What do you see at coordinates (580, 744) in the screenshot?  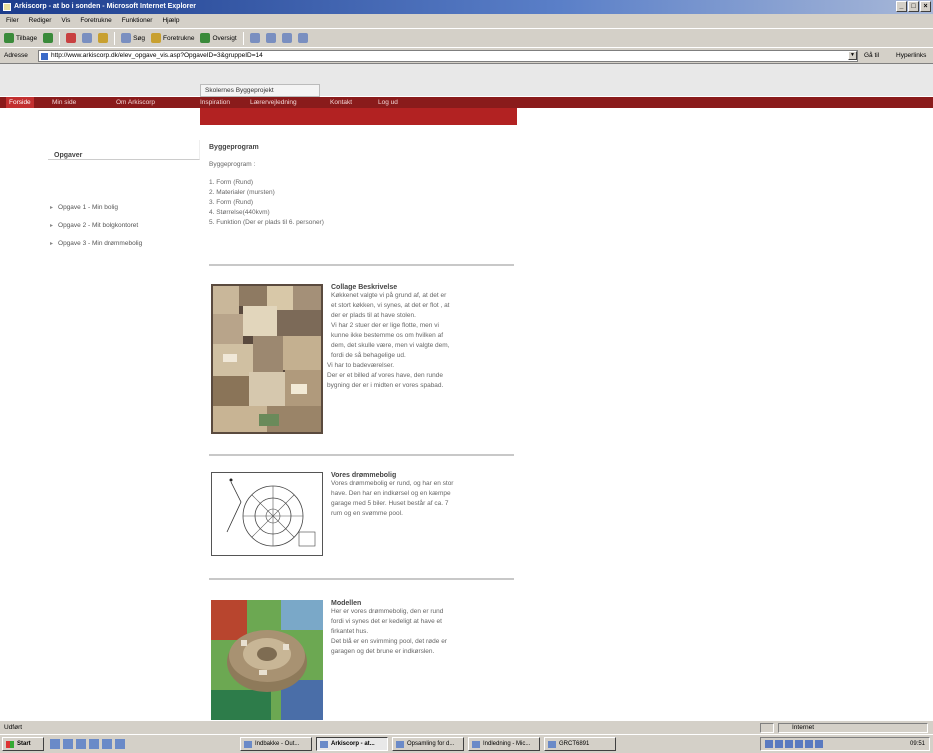 I see `taskbar-task: GRCT6891` at bounding box center [580, 744].